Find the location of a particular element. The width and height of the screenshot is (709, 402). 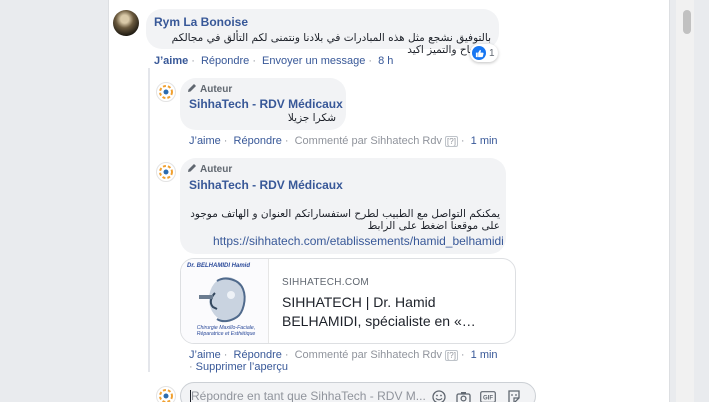

svg-text: GIF is located at coordinates (488, 399).